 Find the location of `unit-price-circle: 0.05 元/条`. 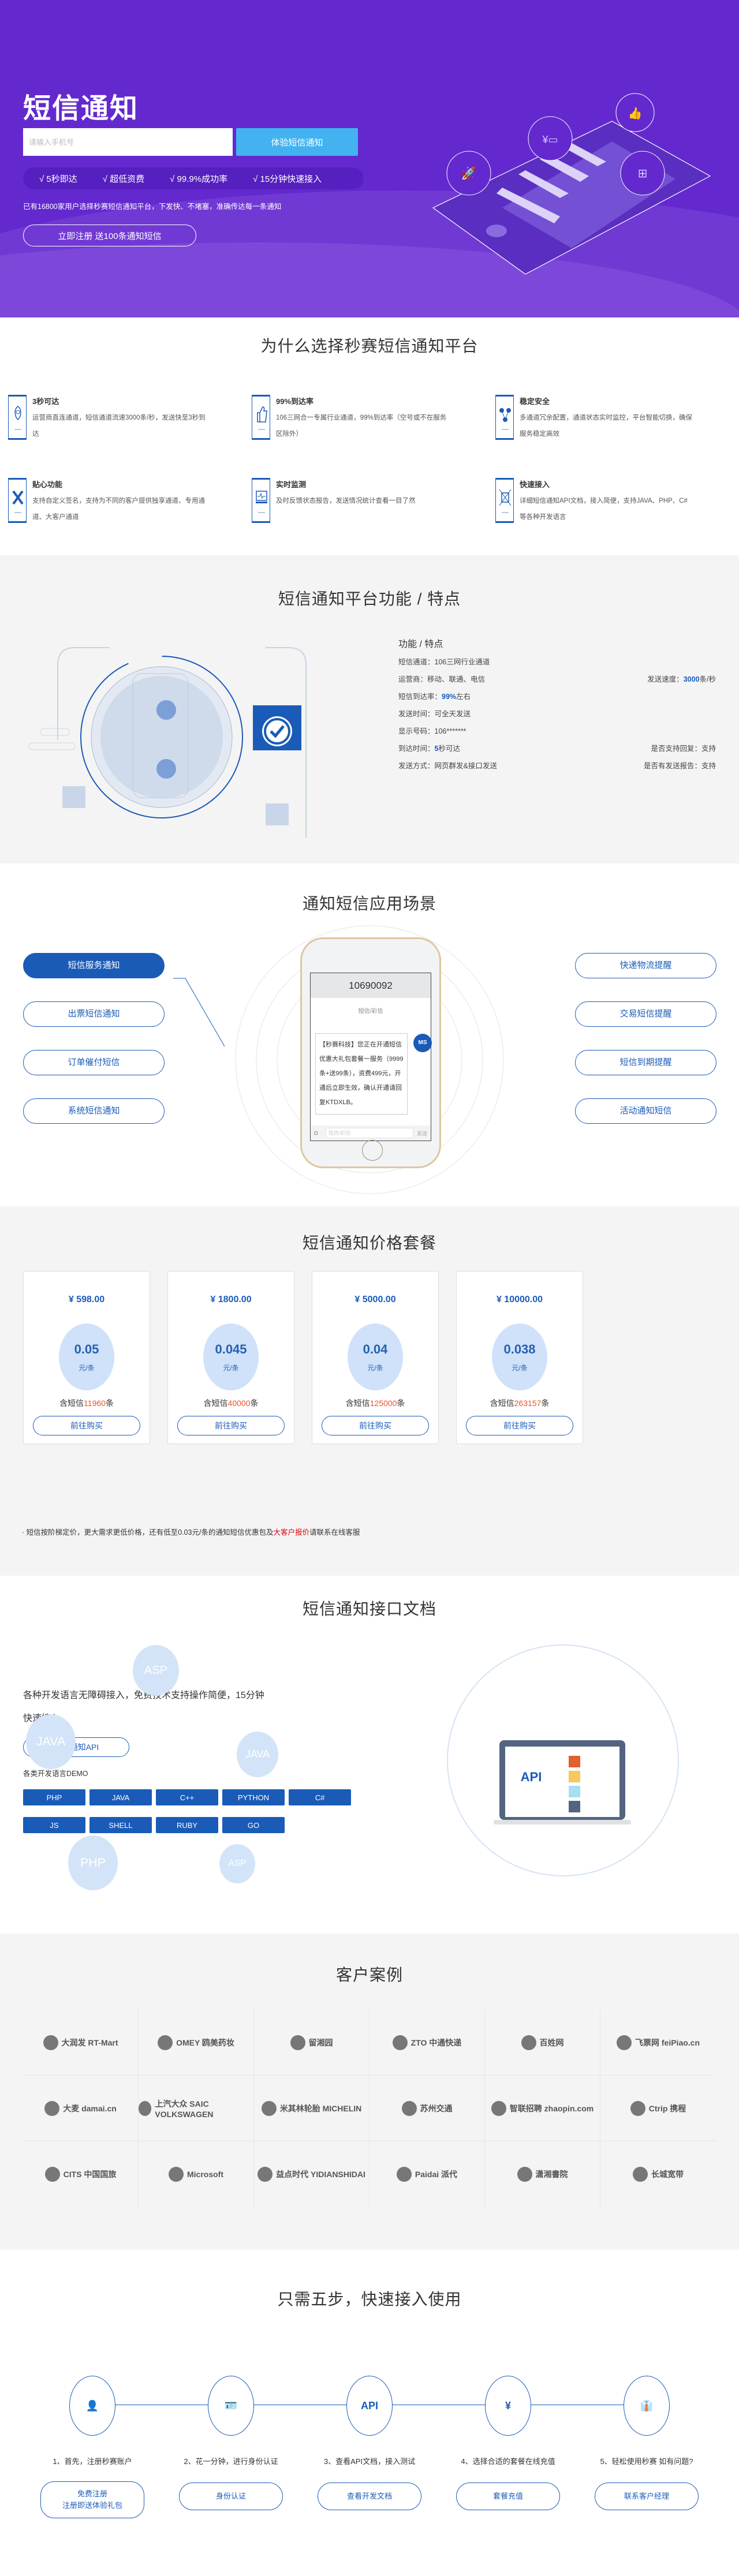

unit-price-circle: 0.05 元/条 is located at coordinates (87, 1356).